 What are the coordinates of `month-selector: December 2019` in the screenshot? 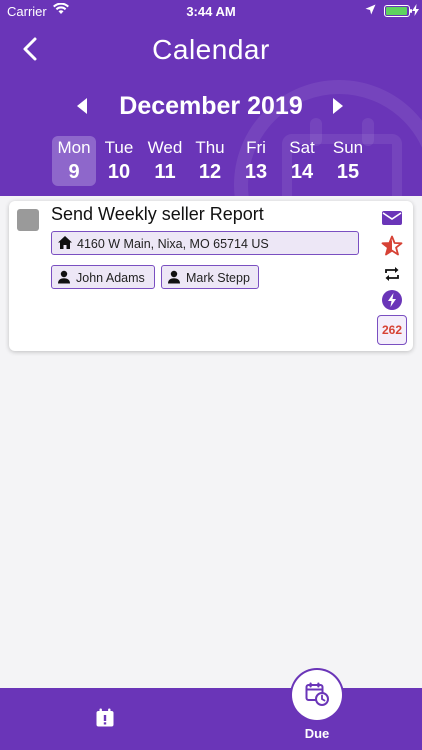 It's located at (211, 107).